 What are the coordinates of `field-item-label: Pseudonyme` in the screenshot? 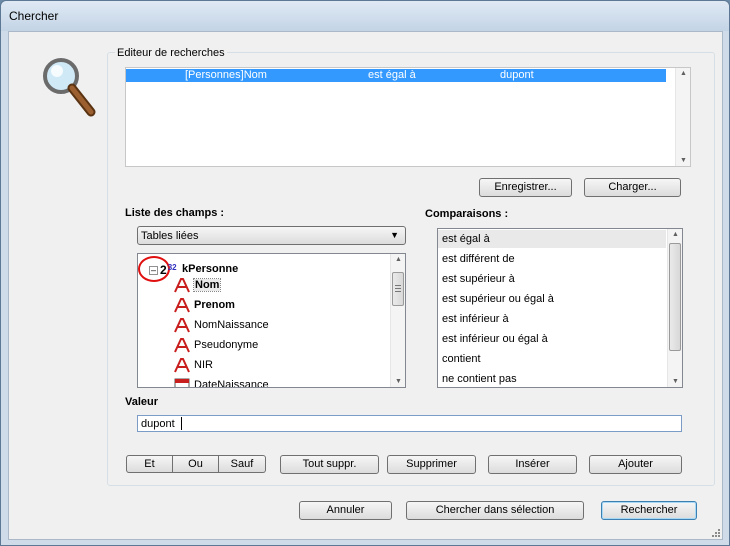 It's located at (226, 345).